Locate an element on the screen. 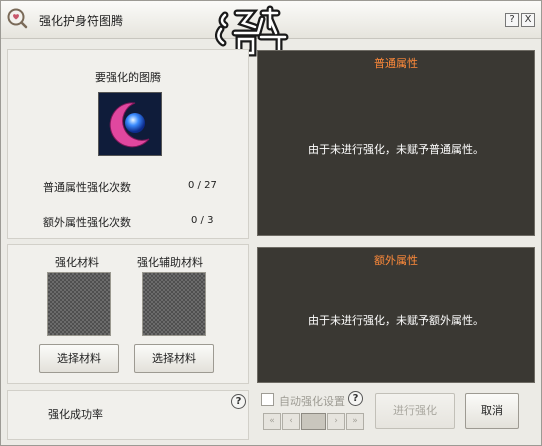 Image resolution: width=542 pixels, height=446 pixels. assist-material-label: 强化辅助材料 is located at coordinates (170, 262).